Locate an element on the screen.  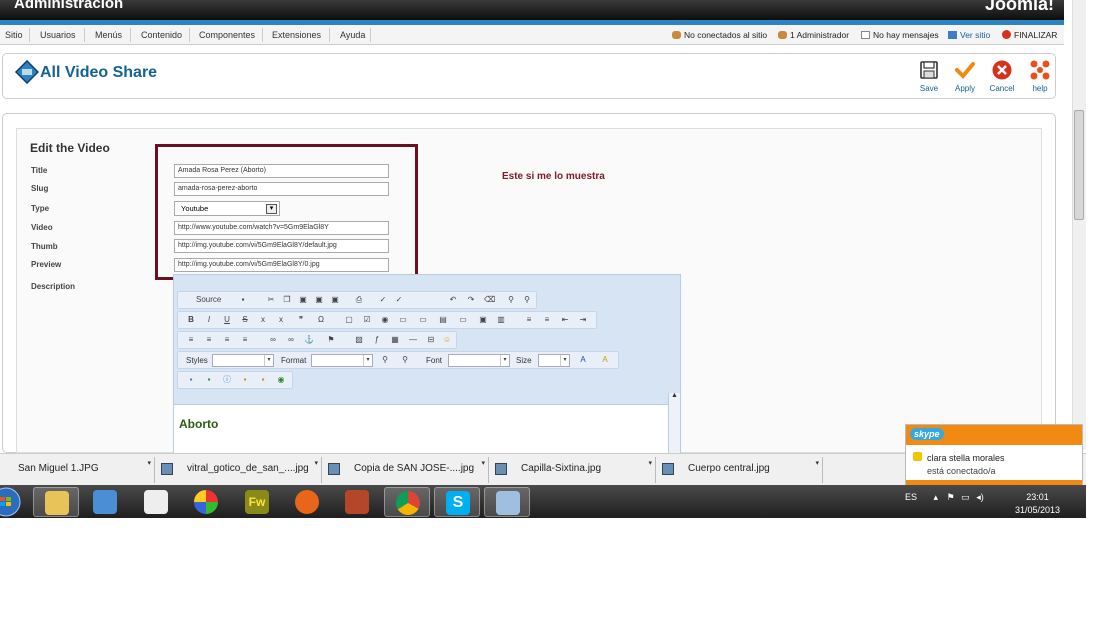
menu-item-contenido: Contenido is located at coordinates (161, 35).